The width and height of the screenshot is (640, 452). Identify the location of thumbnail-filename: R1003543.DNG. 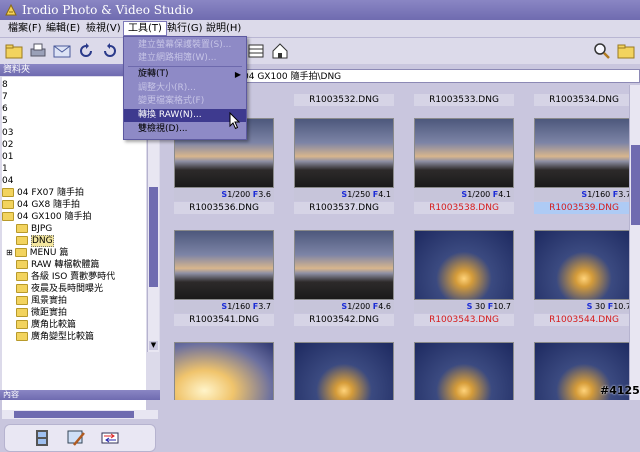
(464, 320).